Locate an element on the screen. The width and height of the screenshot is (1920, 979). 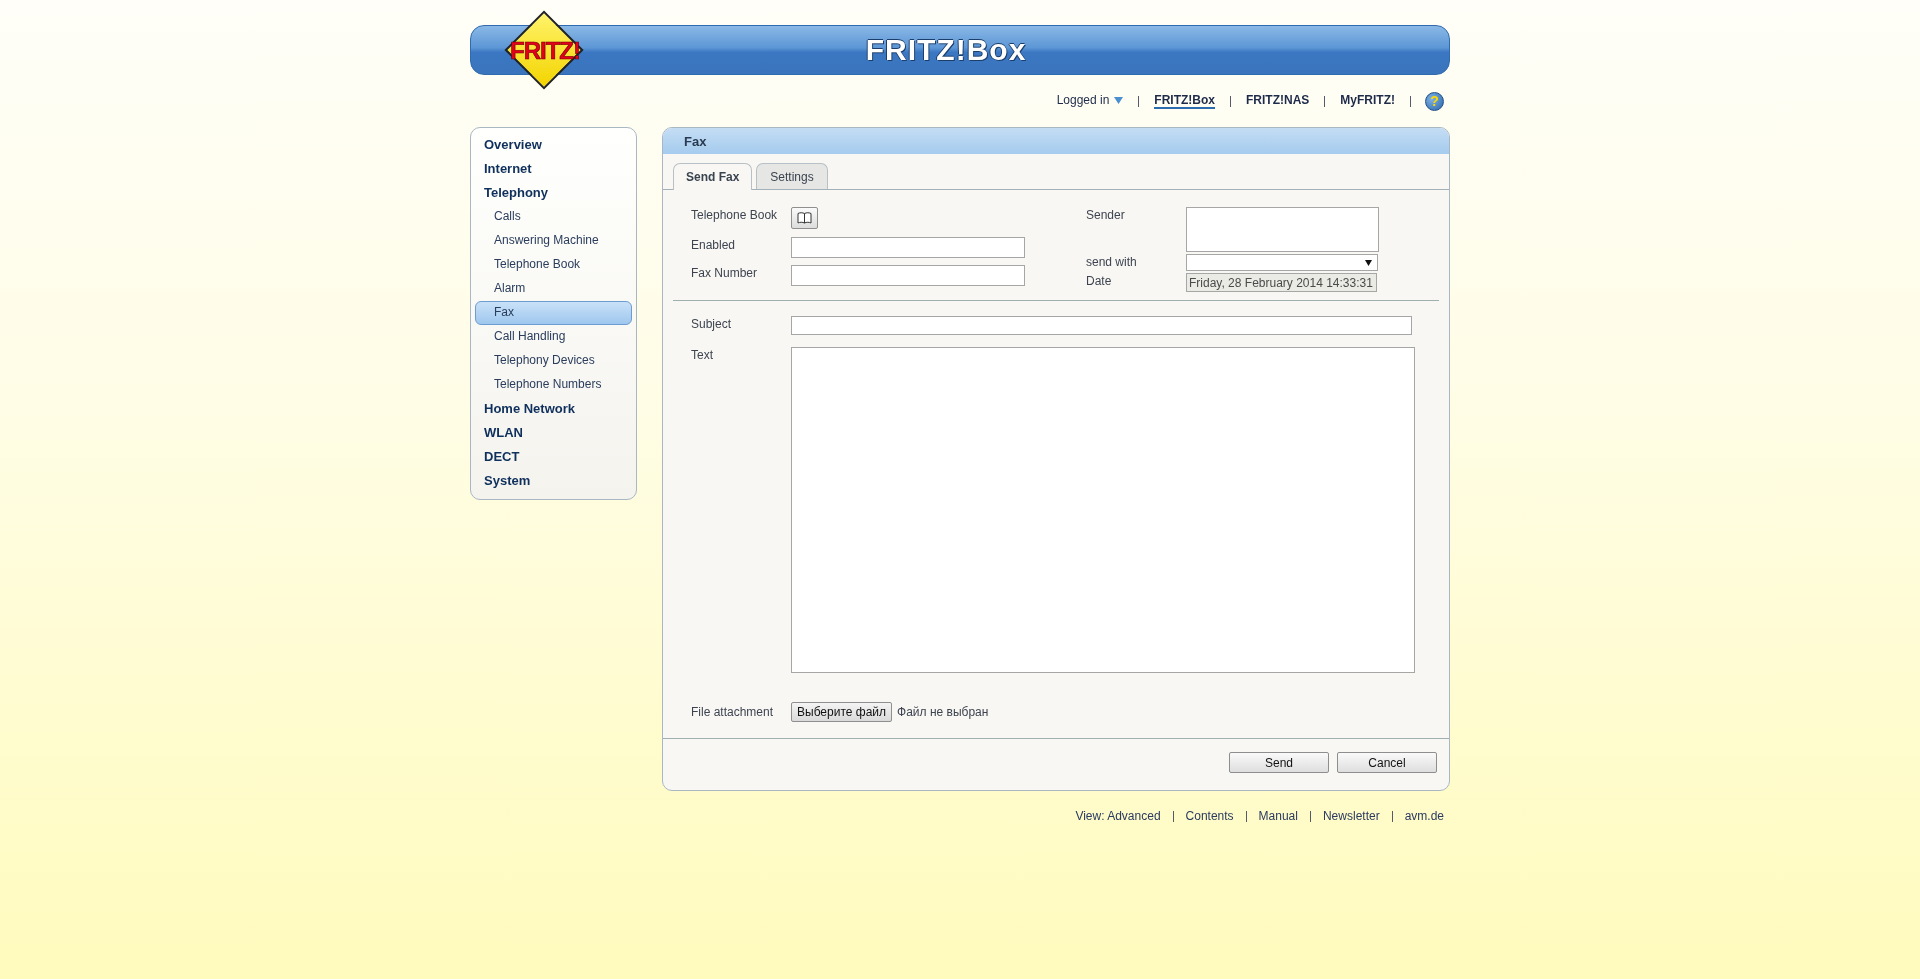
tab: Send Fax is located at coordinates (713, 176).